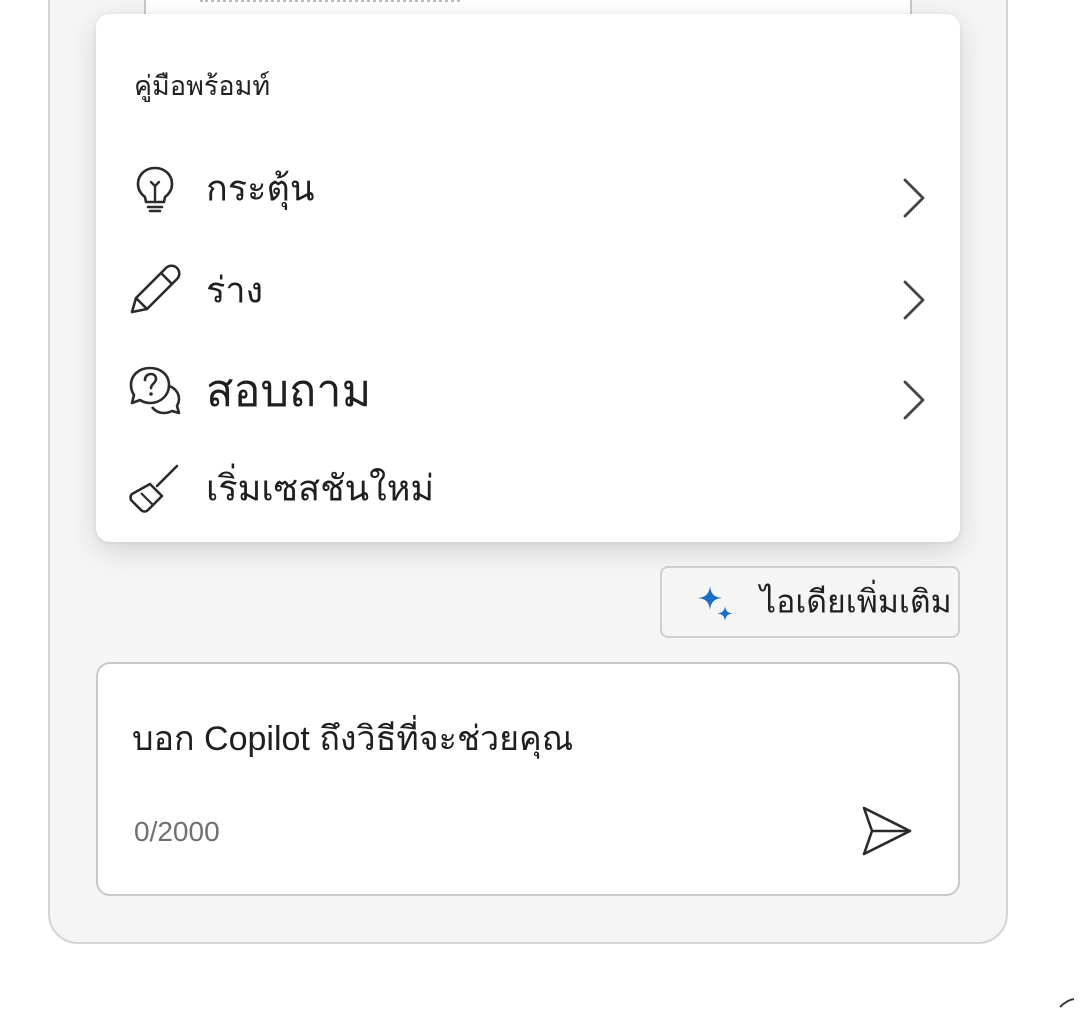 This screenshot has height=1015, width=1080. I want to click on menu-item-new-session: เริ่มเซสชันใหม่, so click(528, 488).